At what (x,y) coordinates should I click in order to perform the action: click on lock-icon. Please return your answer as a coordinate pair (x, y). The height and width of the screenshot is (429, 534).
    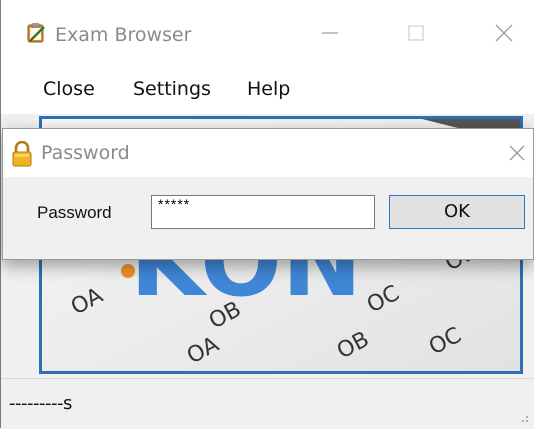
    Looking at the image, I should click on (22, 154).